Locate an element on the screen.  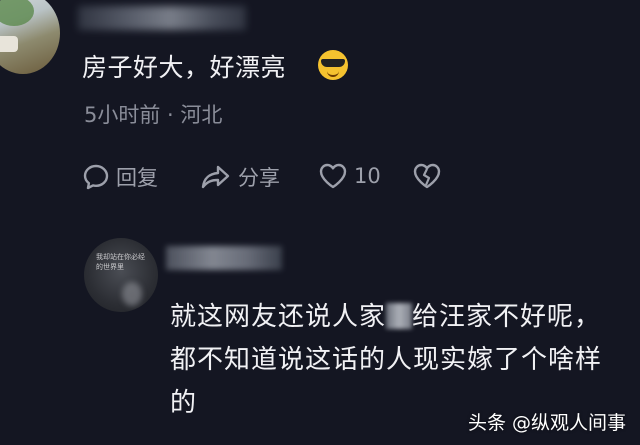
reply-line-1-part-1: 就这网友还说人家 is located at coordinates (278, 317).